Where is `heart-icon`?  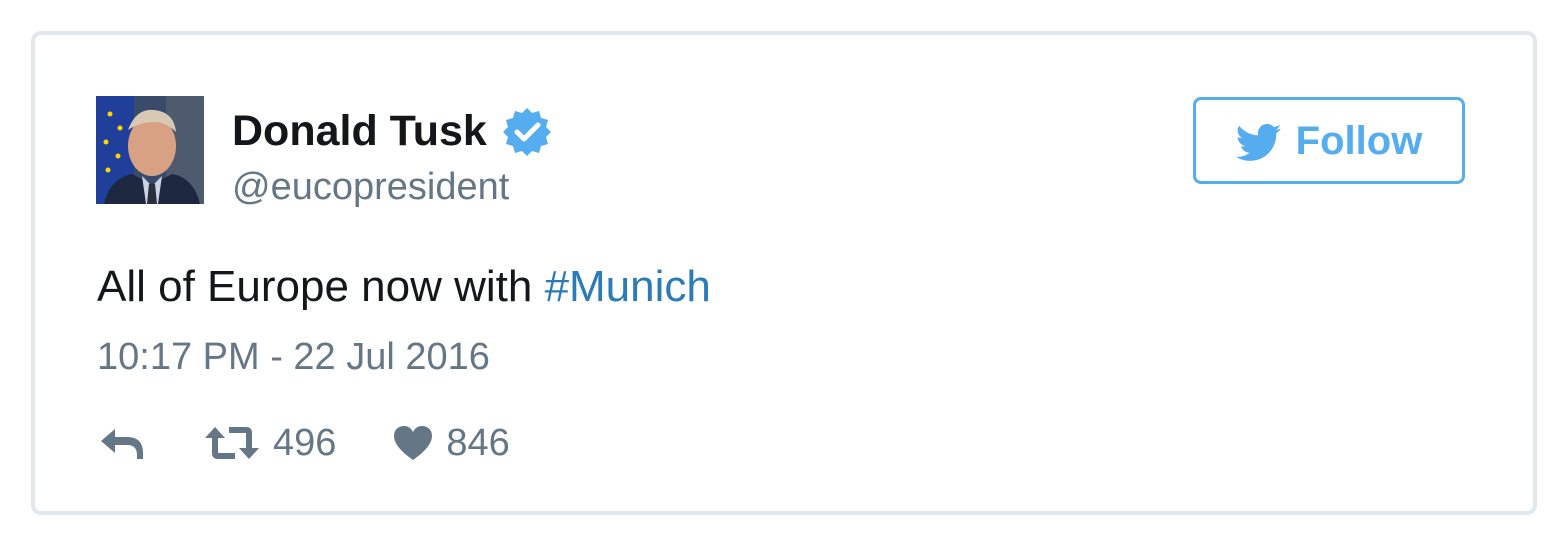 heart-icon is located at coordinates (413, 443).